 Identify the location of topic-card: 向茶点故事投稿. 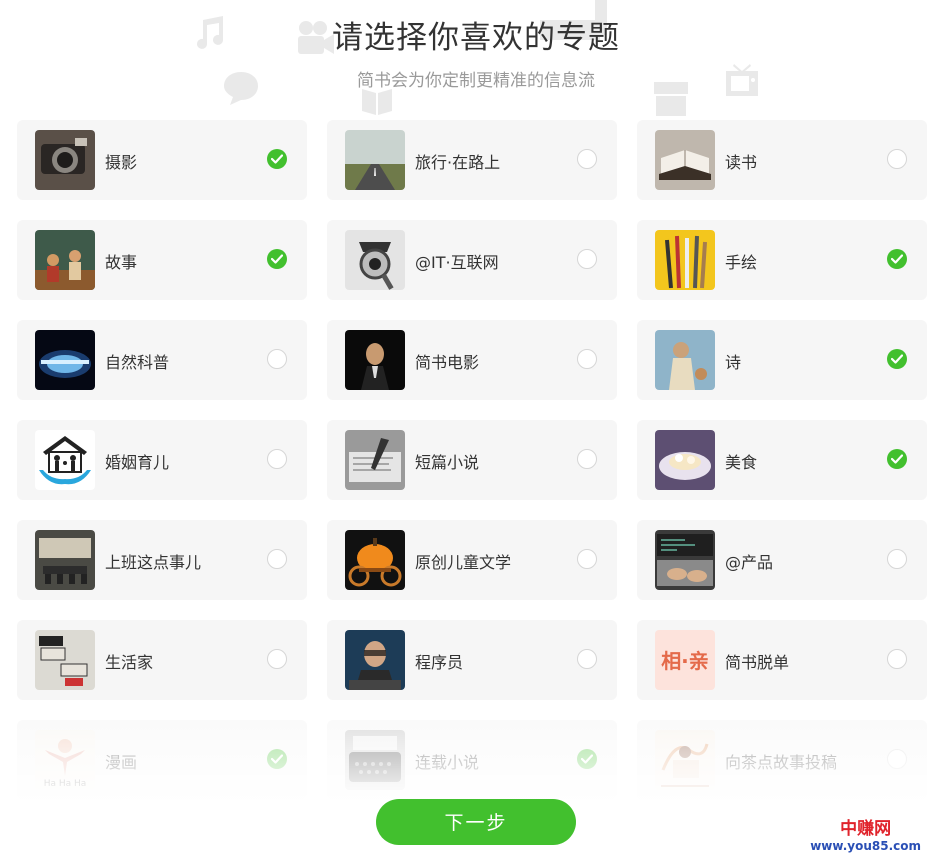
(782, 760).